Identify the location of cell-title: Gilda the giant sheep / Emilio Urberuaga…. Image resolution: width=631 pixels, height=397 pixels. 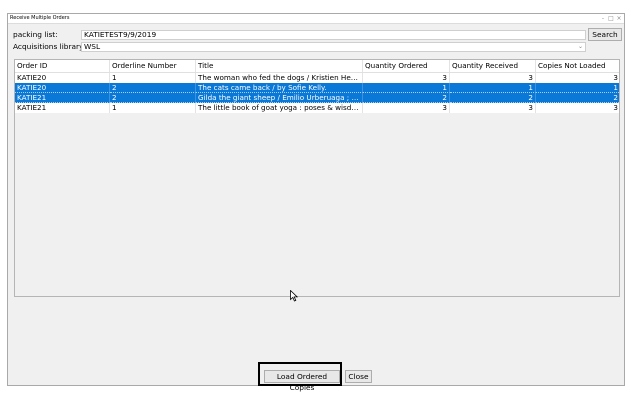
(279, 98).